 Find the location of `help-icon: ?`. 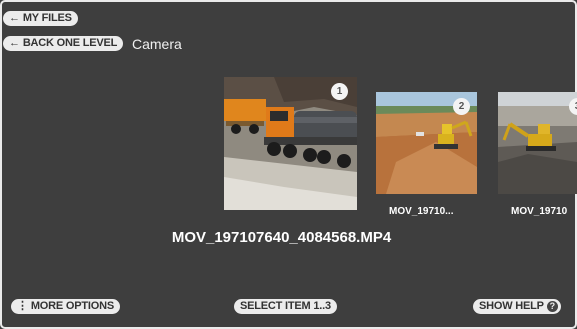

help-icon: ? is located at coordinates (552, 306).